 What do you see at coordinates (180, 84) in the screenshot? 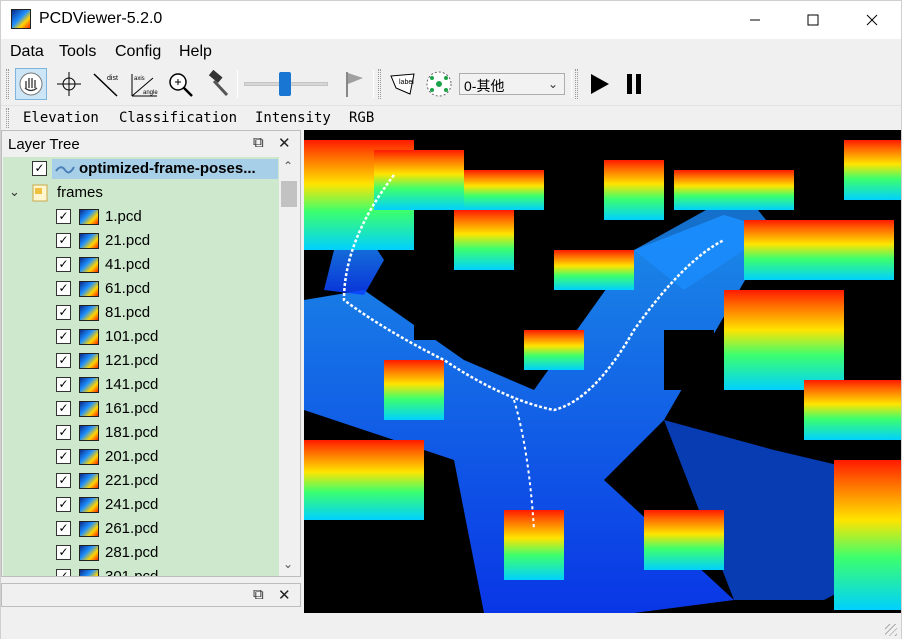
I see `zoom-button` at bounding box center [180, 84].